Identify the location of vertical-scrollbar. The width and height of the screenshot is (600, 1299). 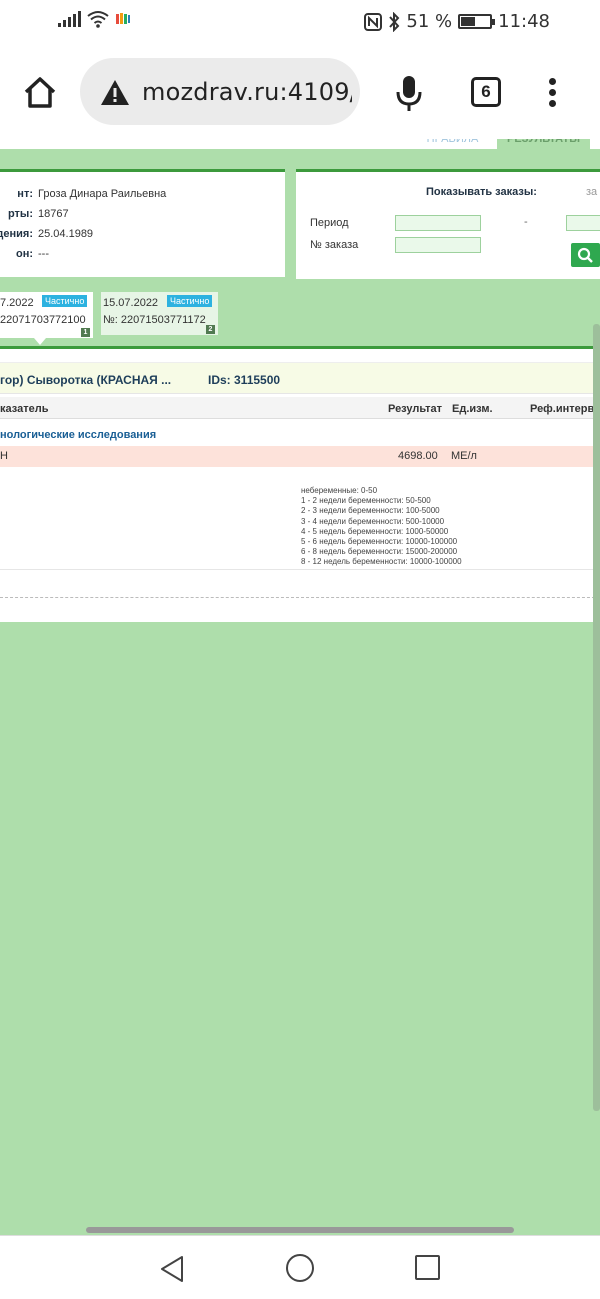
(596, 717).